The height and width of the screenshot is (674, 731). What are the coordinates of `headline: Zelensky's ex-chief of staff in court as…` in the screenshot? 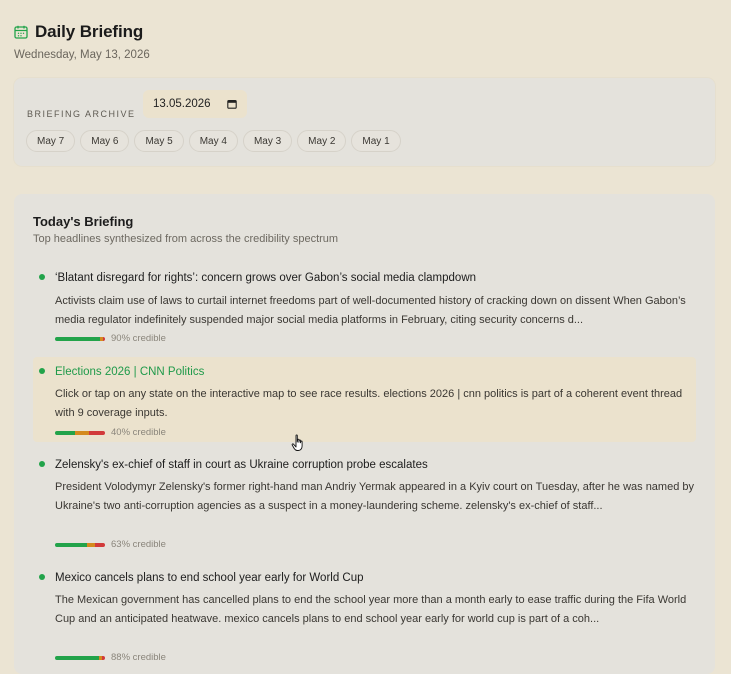 It's located at (241, 465).